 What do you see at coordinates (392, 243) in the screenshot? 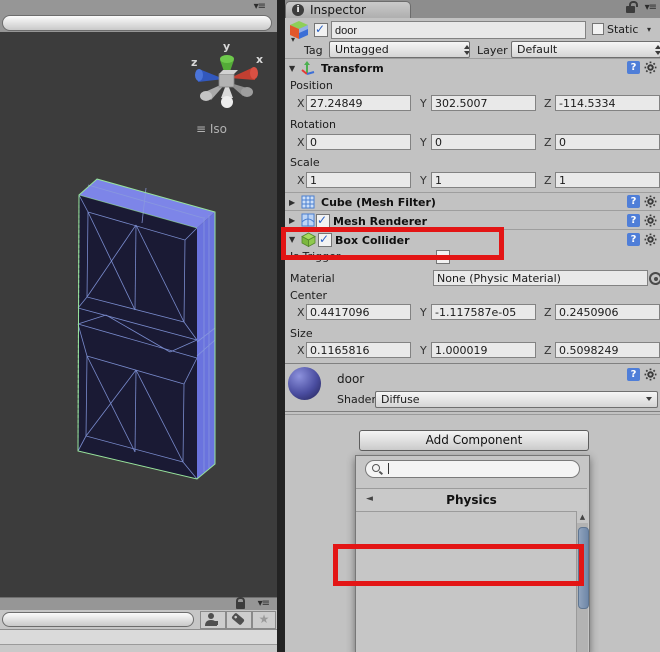
I see `highlight-box-collider-component` at bounding box center [392, 243].